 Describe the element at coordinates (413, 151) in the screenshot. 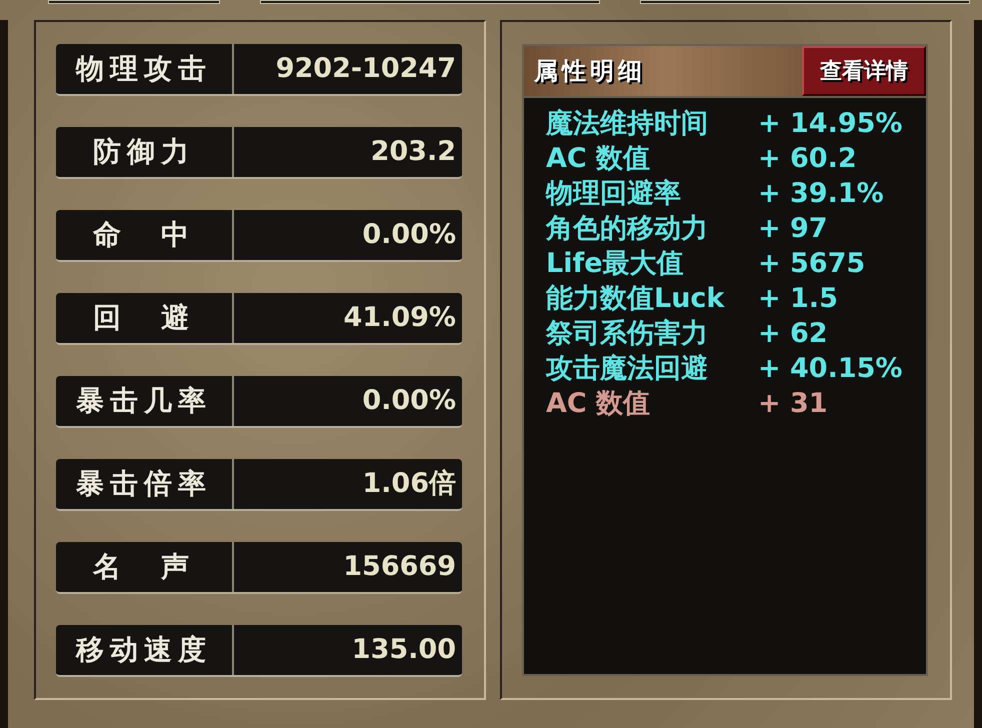

I see `stat-value: 203.2` at that location.